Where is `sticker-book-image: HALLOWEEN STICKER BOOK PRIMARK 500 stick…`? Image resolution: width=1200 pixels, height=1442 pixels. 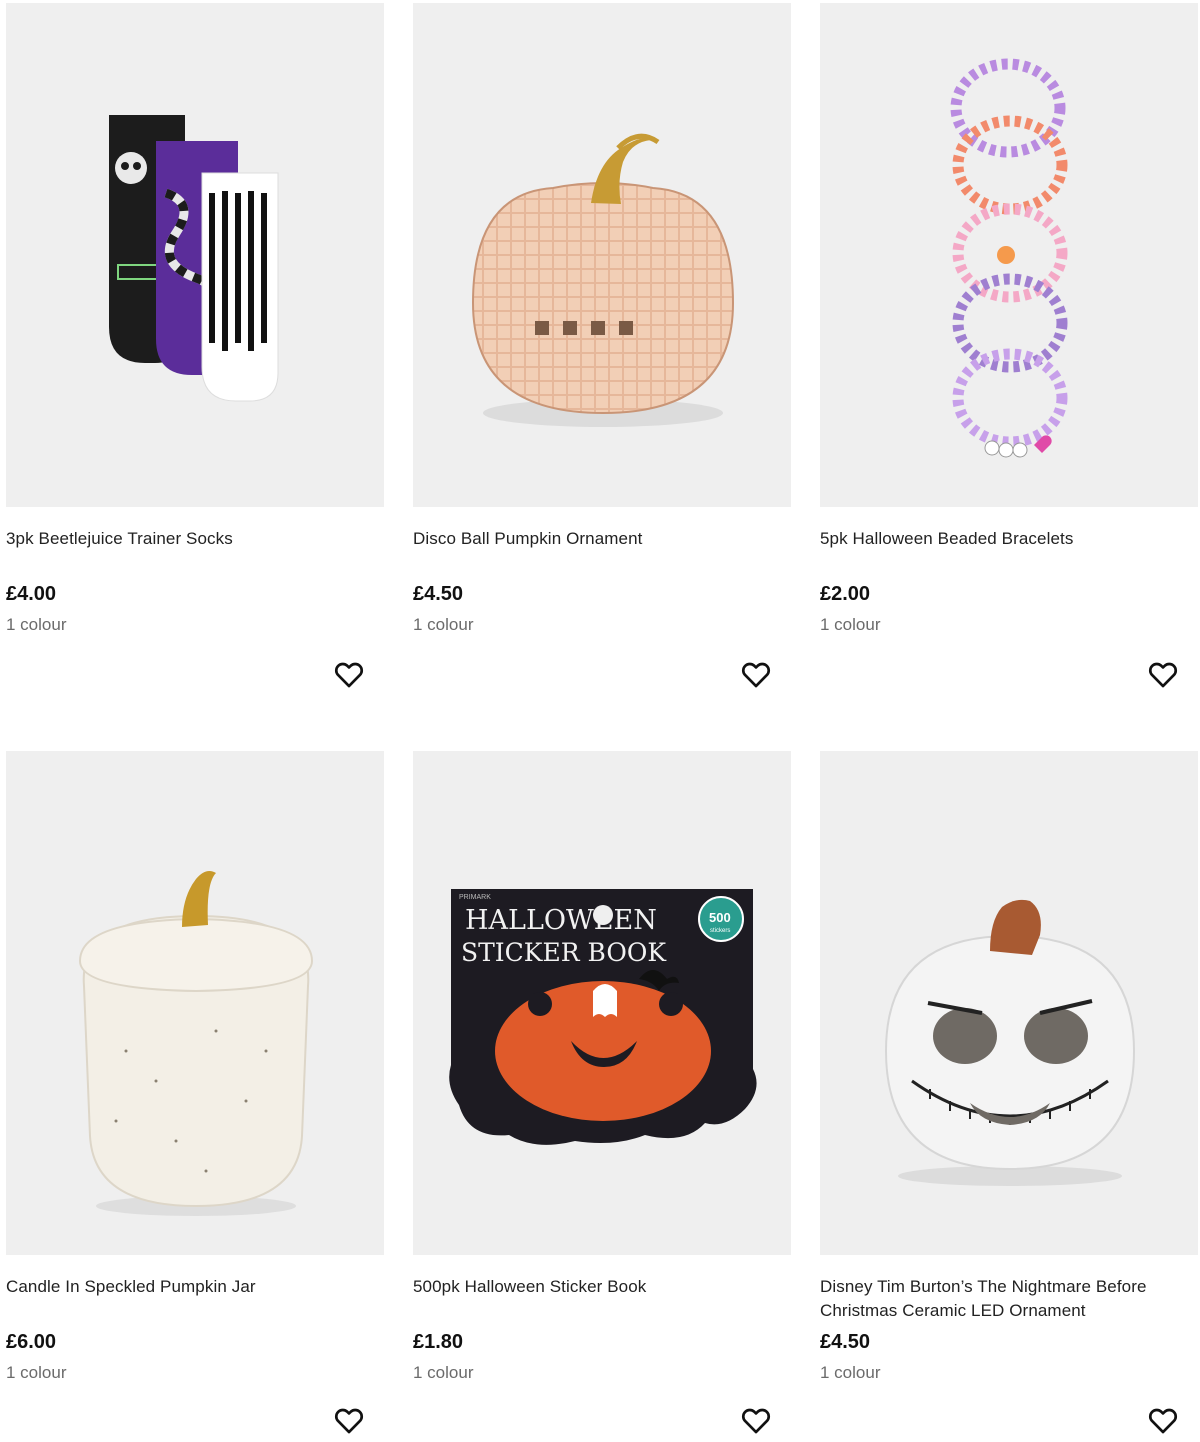
sticker-book-image: HALLOWEEN STICKER BOOK PRIMARK 500 stick… is located at coordinates (603, 1017).